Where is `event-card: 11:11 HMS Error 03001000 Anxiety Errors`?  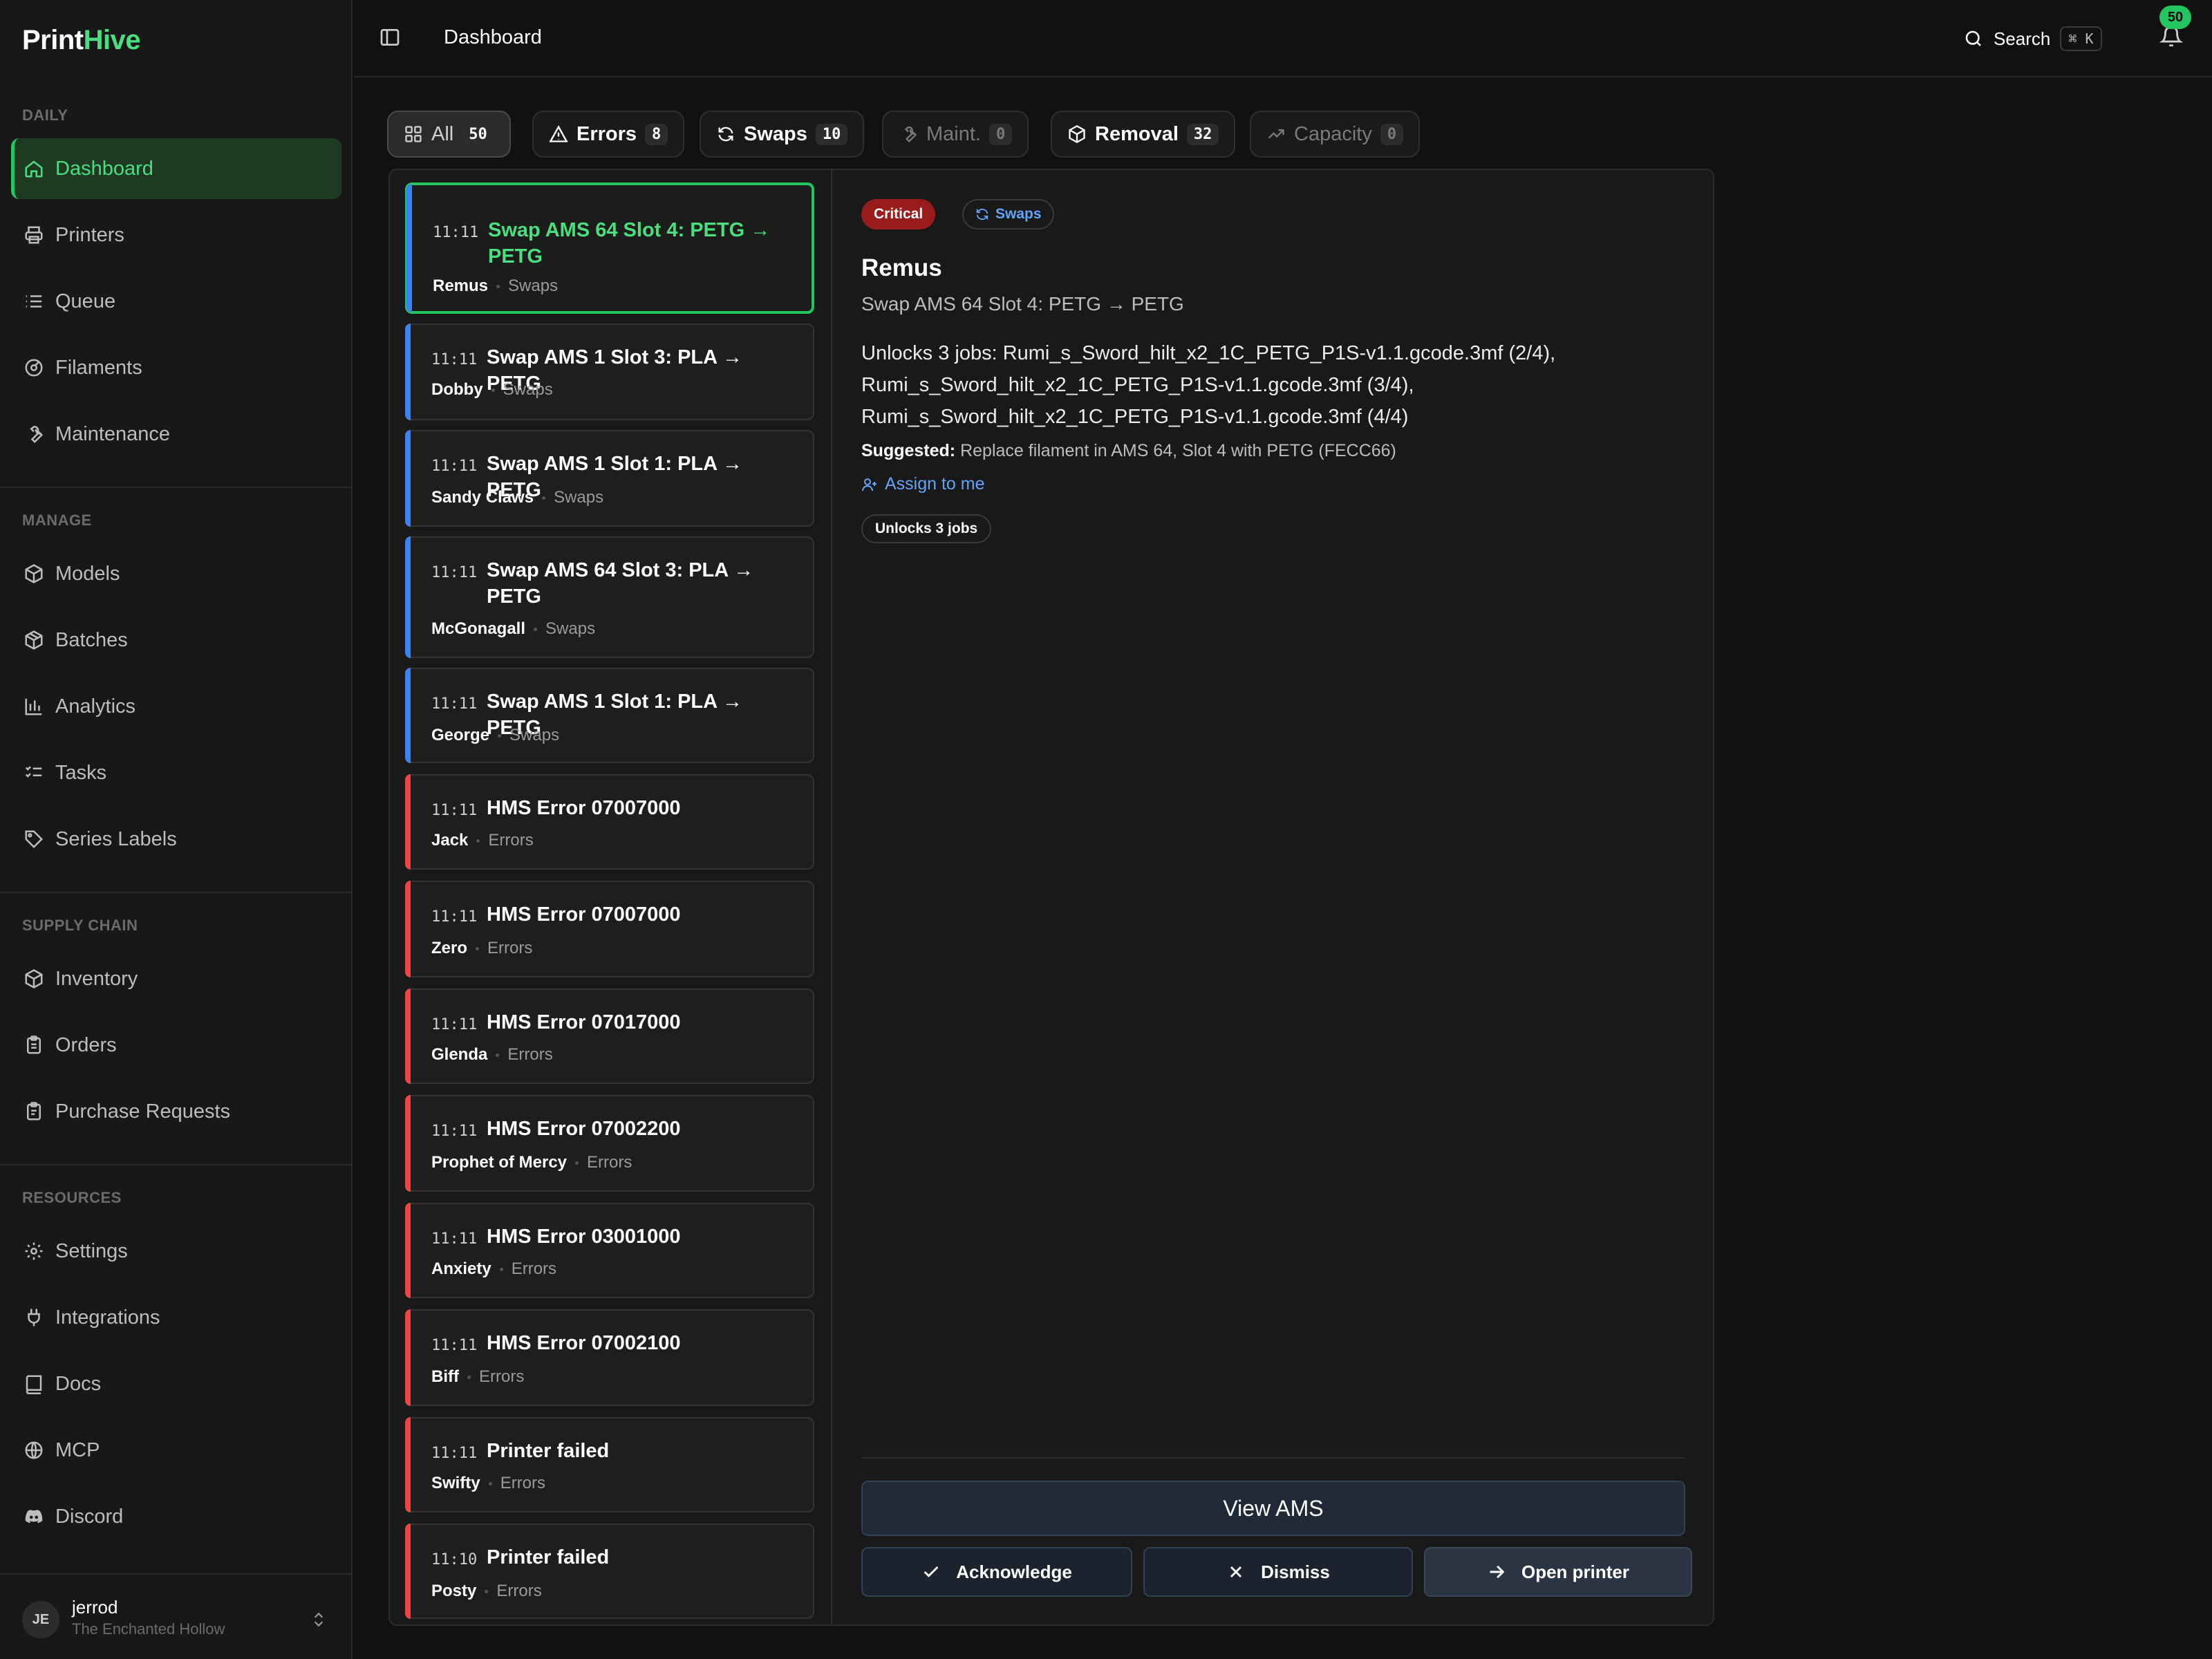 event-card: 11:11 HMS Error 03001000 Anxiety Errors is located at coordinates (609, 1250).